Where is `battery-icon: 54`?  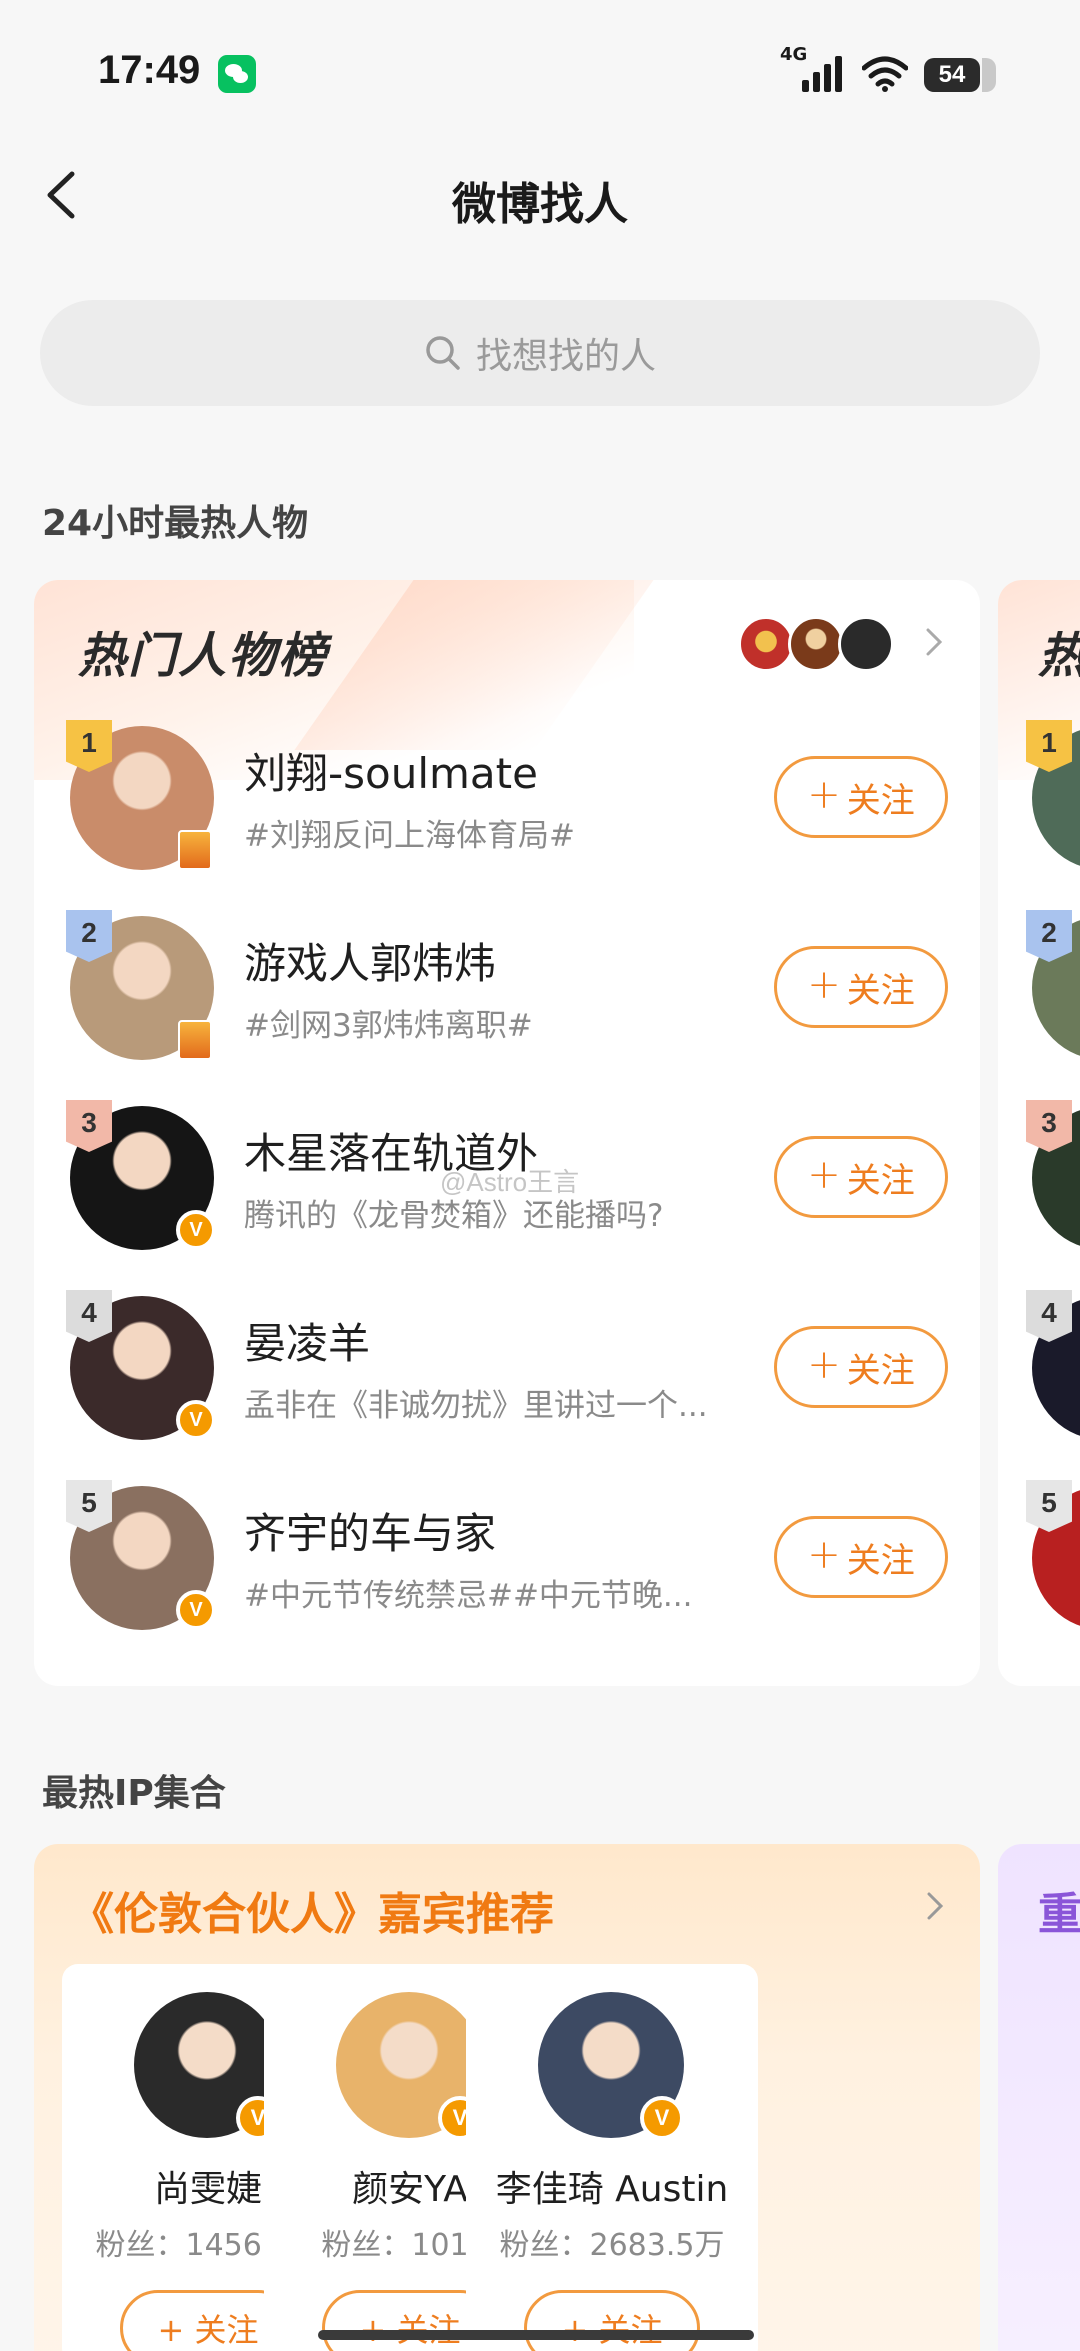
battery-icon: 54 is located at coordinates (960, 75).